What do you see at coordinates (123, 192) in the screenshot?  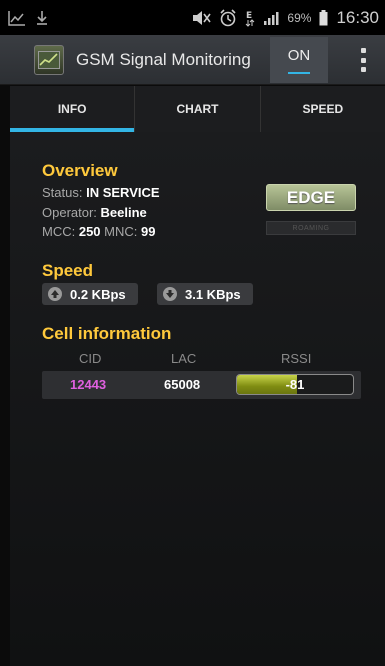 I see `status-value: IN SERVICE` at bounding box center [123, 192].